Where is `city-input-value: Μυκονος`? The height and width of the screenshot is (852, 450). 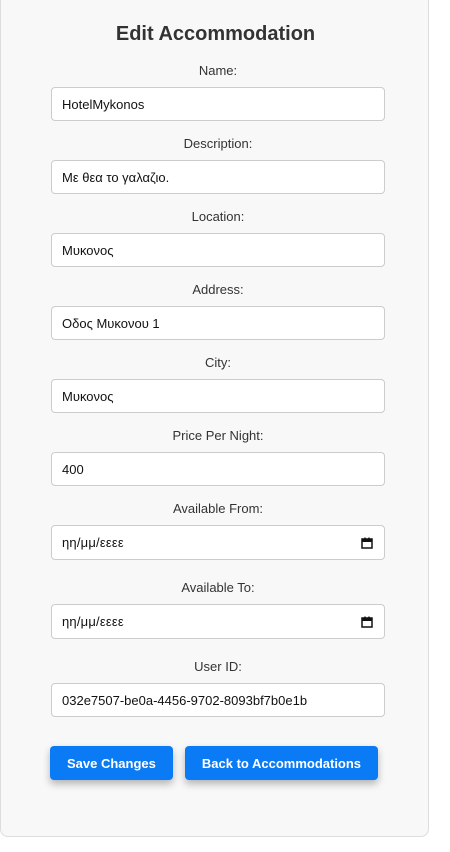
city-input-value: Μυκονος is located at coordinates (88, 396).